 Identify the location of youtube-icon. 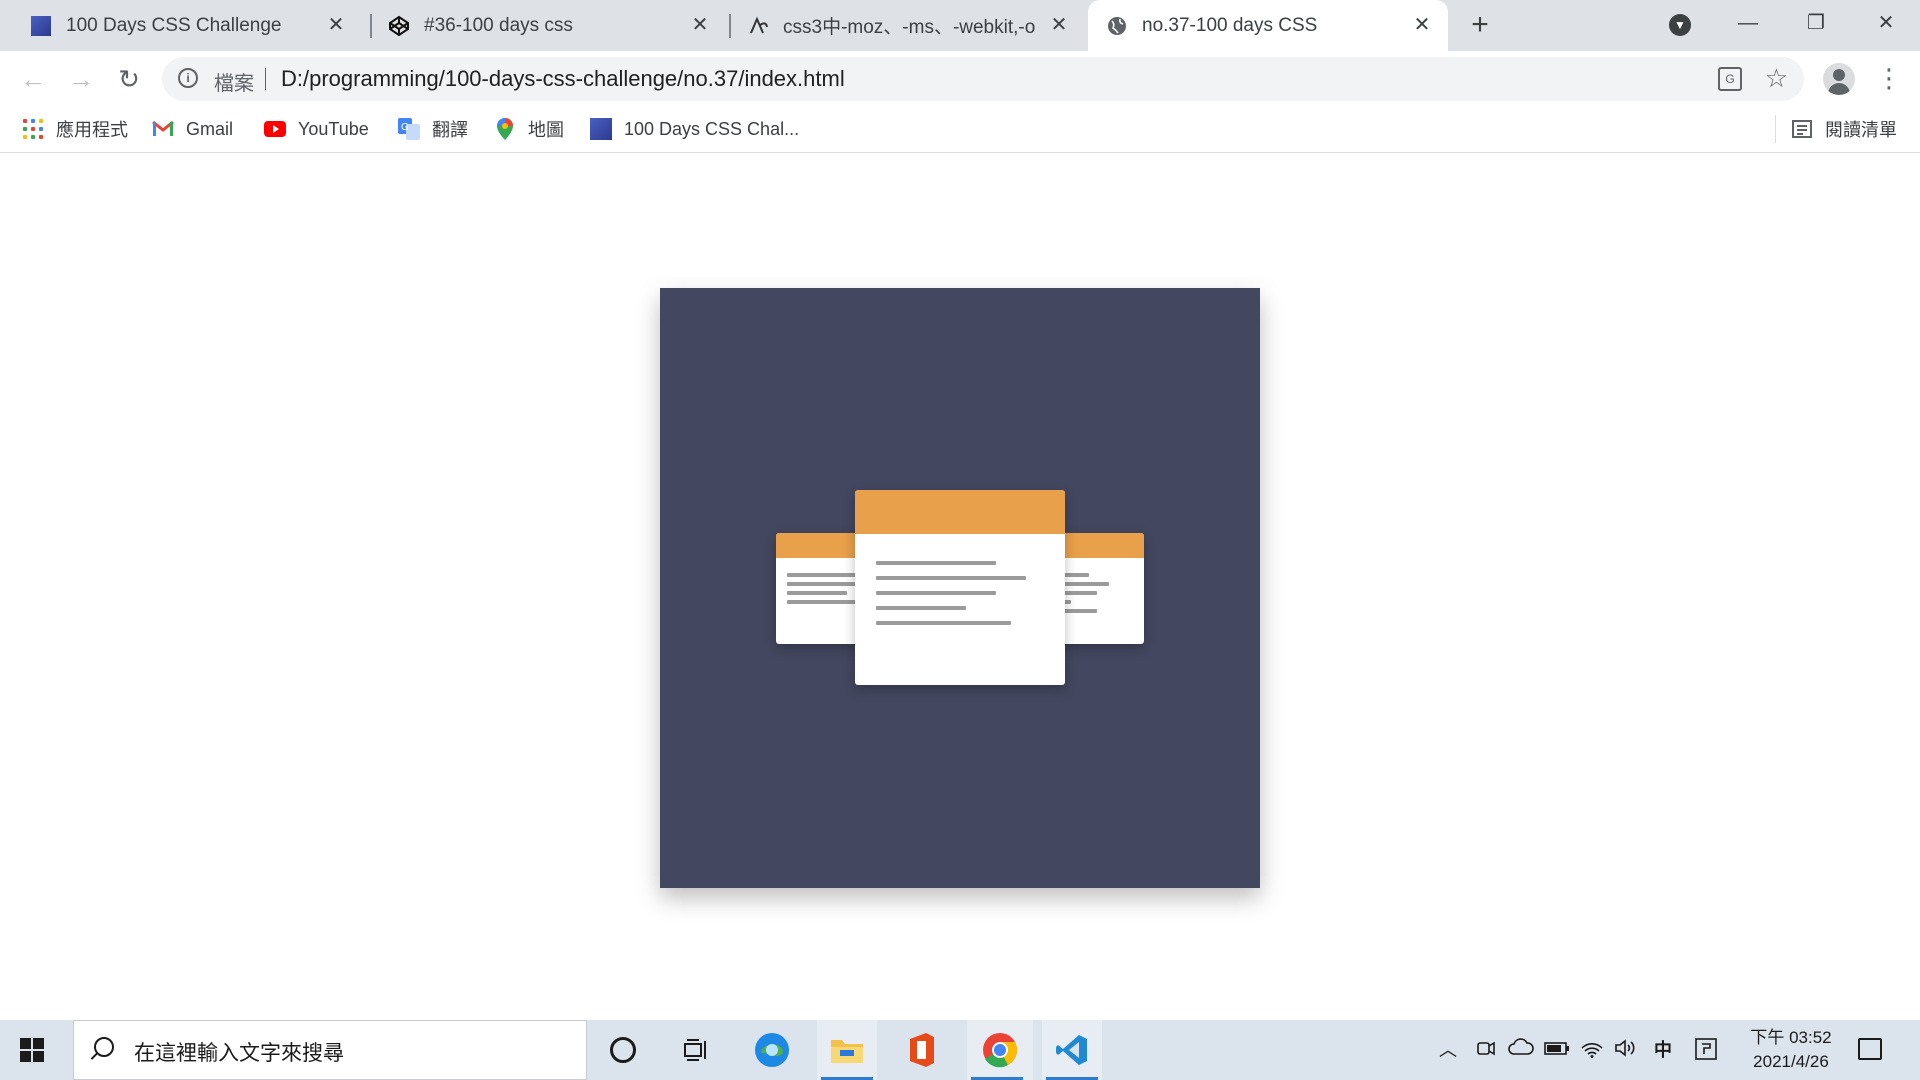
(275, 129).